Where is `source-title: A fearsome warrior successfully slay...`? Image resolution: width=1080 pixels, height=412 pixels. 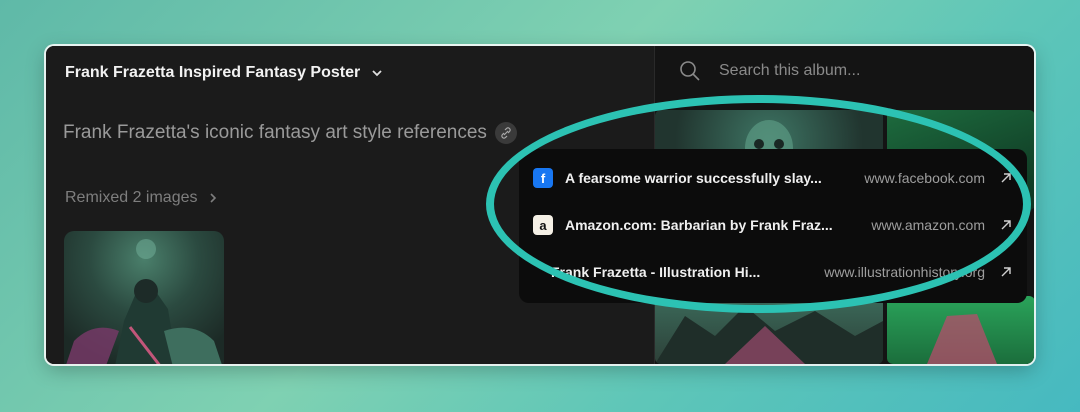 source-title: A fearsome warrior successfully slay... is located at coordinates (693, 178).